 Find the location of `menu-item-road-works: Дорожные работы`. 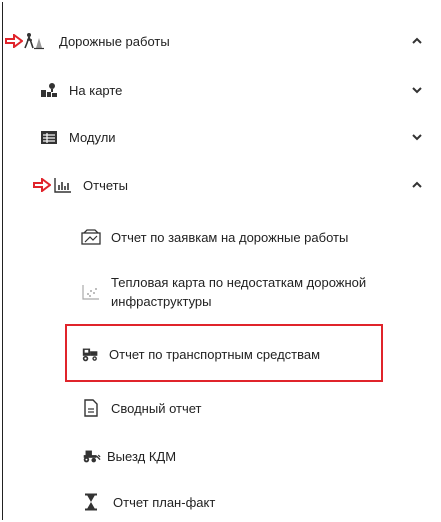

menu-item-road-works: Дорожные работы is located at coordinates (221, 41).